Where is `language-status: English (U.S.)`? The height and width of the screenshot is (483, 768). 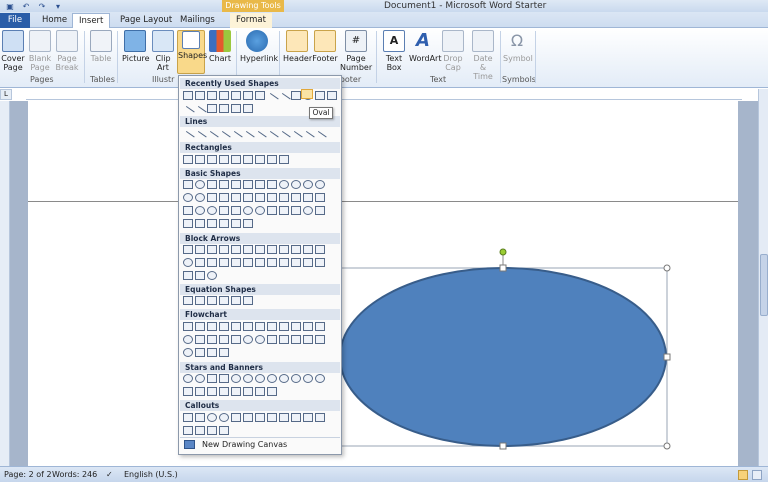 language-status: English (U.S.) is located at coordinates (151, 475).